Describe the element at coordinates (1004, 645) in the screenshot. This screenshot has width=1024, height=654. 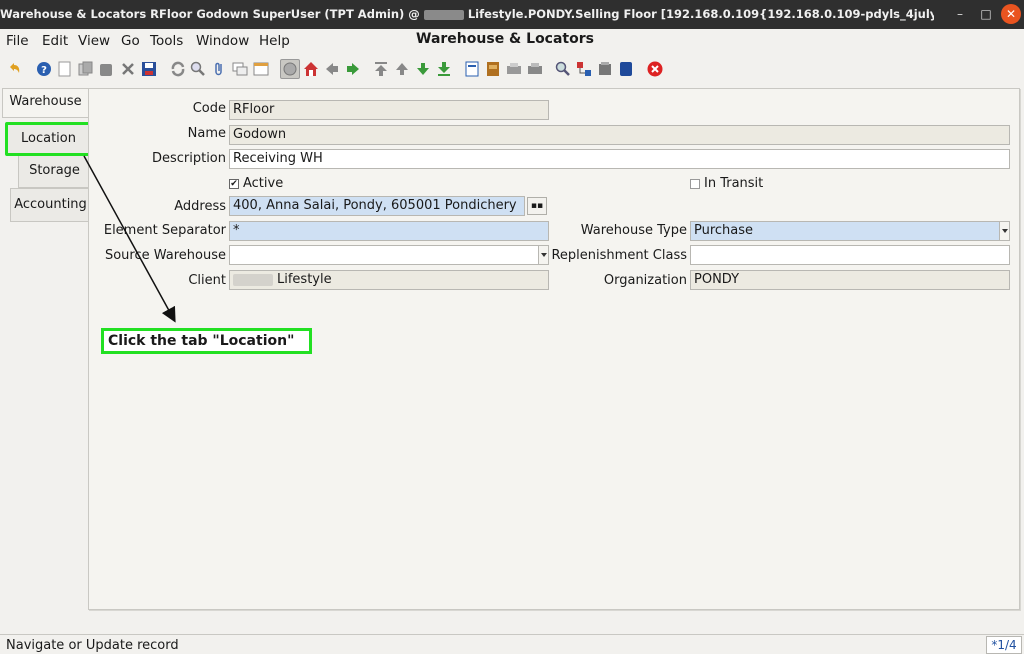
I see `record-indicator: *1/4` at that location.